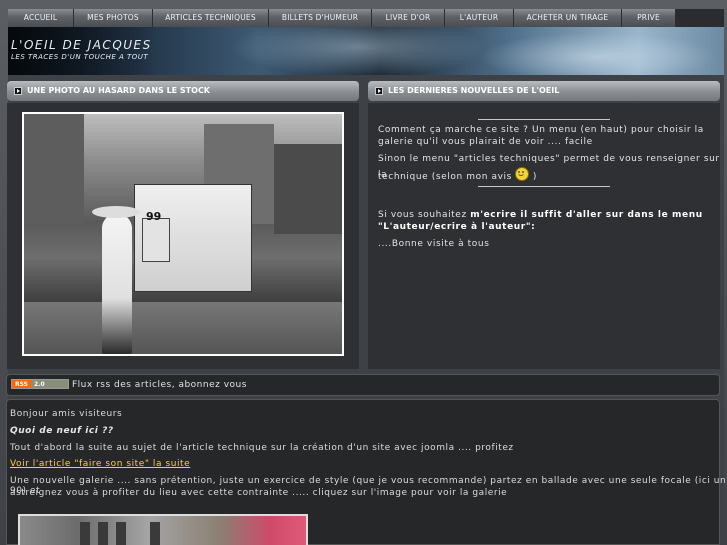 This screenshot has height=545, width=727. I want to click on news-text: ), so click(534, 177).